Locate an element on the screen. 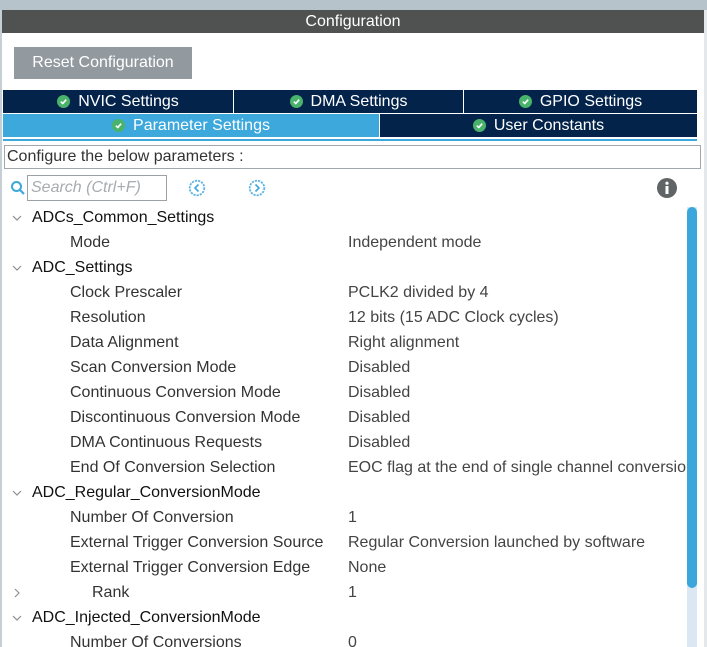 Image resolution: width=707 pixels, height=647 pixels. param-label: End Of Conversion Selection is located at coordinates (173, 467).